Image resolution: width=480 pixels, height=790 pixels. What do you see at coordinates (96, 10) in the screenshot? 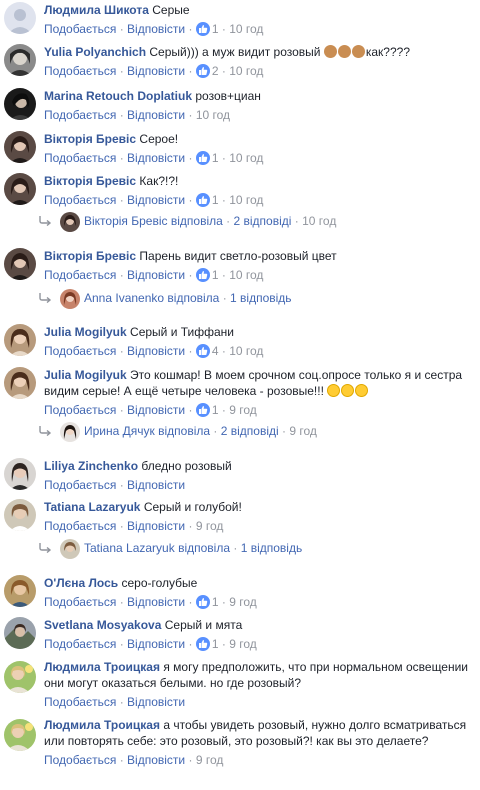
I see `author-name: Людмила Шикота` at bounding box center [96, 10].